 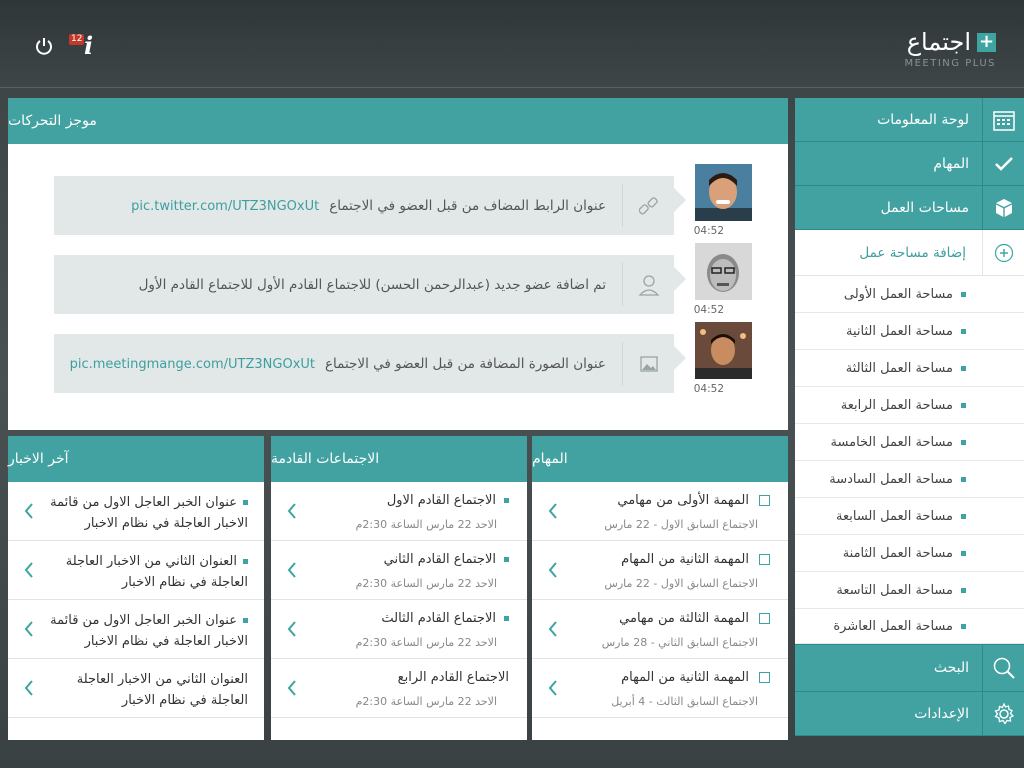 What do you see at coordinates (88, 46) in the screenshot?
I see `info-icon: i` at bounding box center [88, 46].